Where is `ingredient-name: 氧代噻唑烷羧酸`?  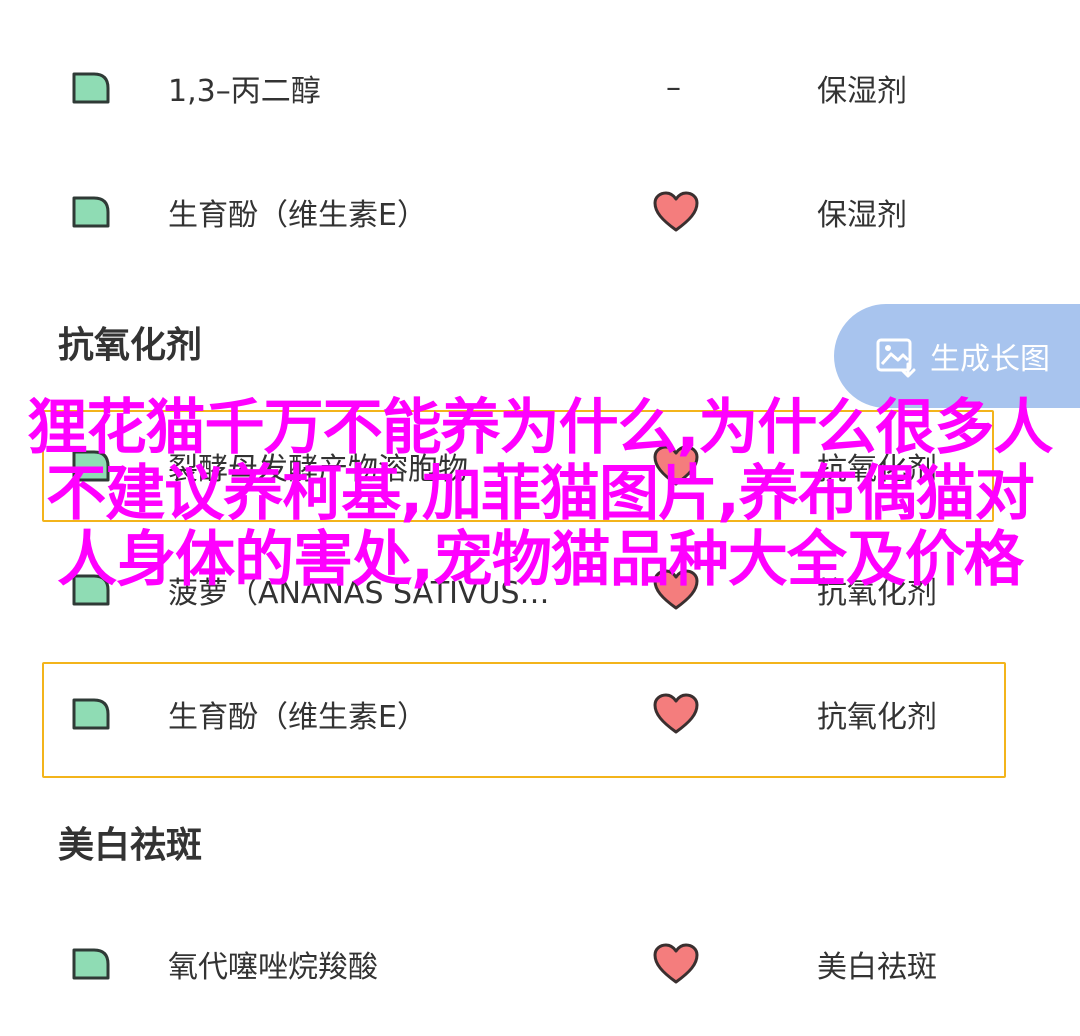 ingredient-name: 氧代噻唑烷羧酸 is located at coordinates (273, 967).